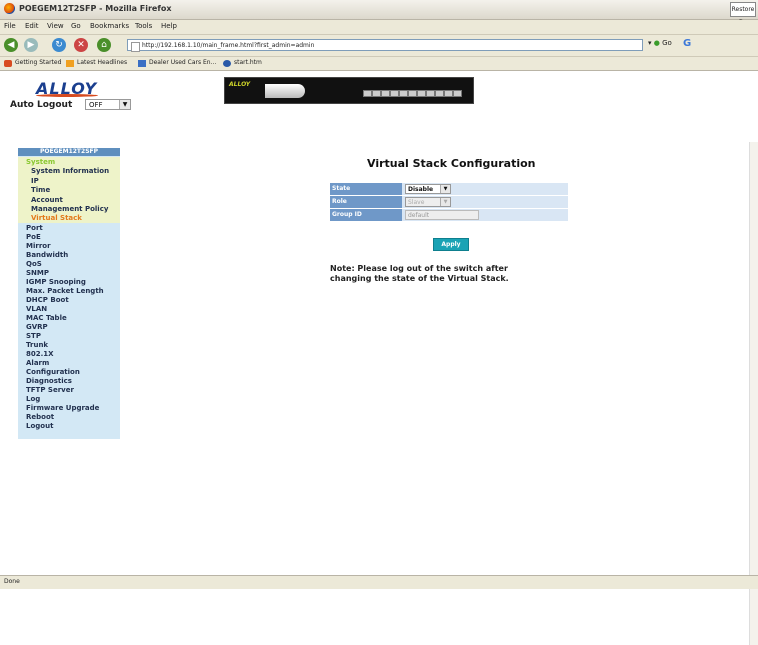 The image size is (758, 645). What do you see at coordinates (37, 327) in the screenshot?
I see `sidebar-item-gvrp: GVRP` at bounding box center [37, 327].